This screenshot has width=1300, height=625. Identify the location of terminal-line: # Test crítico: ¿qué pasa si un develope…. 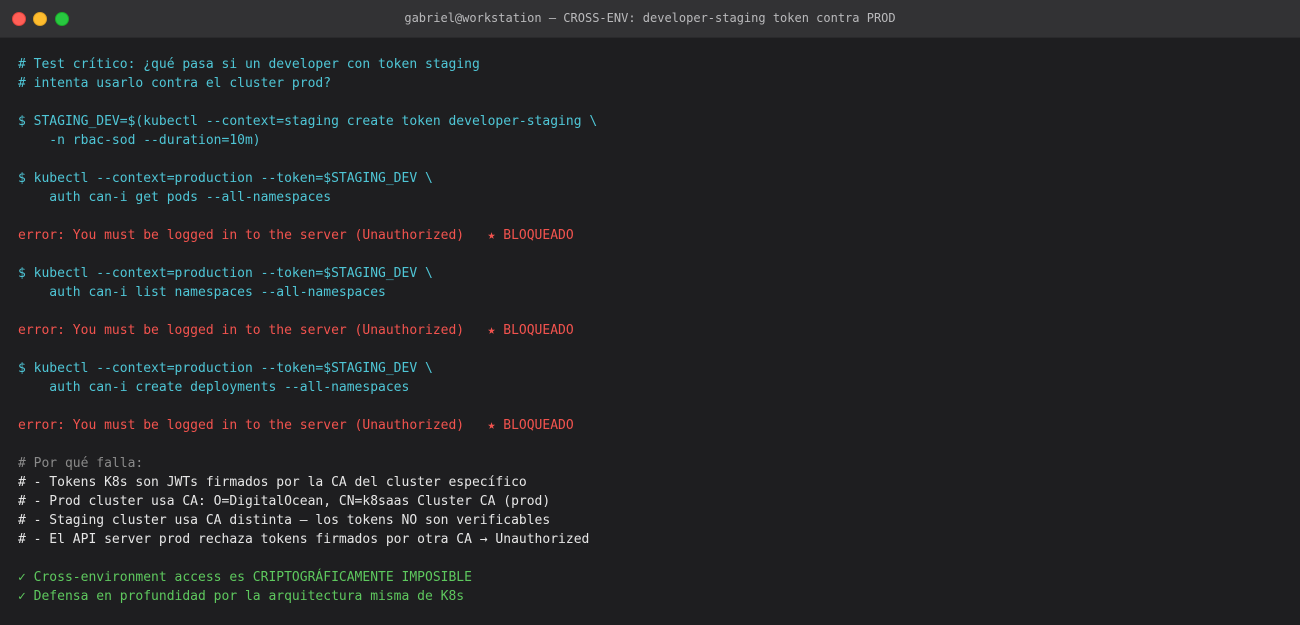
(249, 64).